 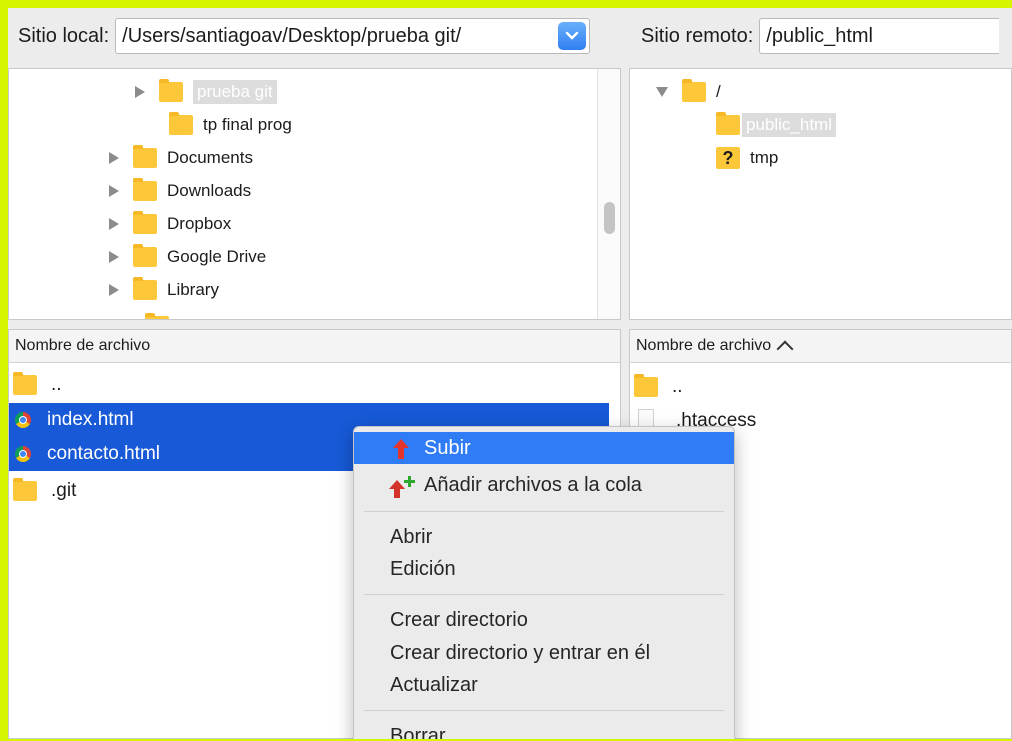 I want to click on menu-item-crear-directorio: Crear directorio, so click(x=544, y=620).